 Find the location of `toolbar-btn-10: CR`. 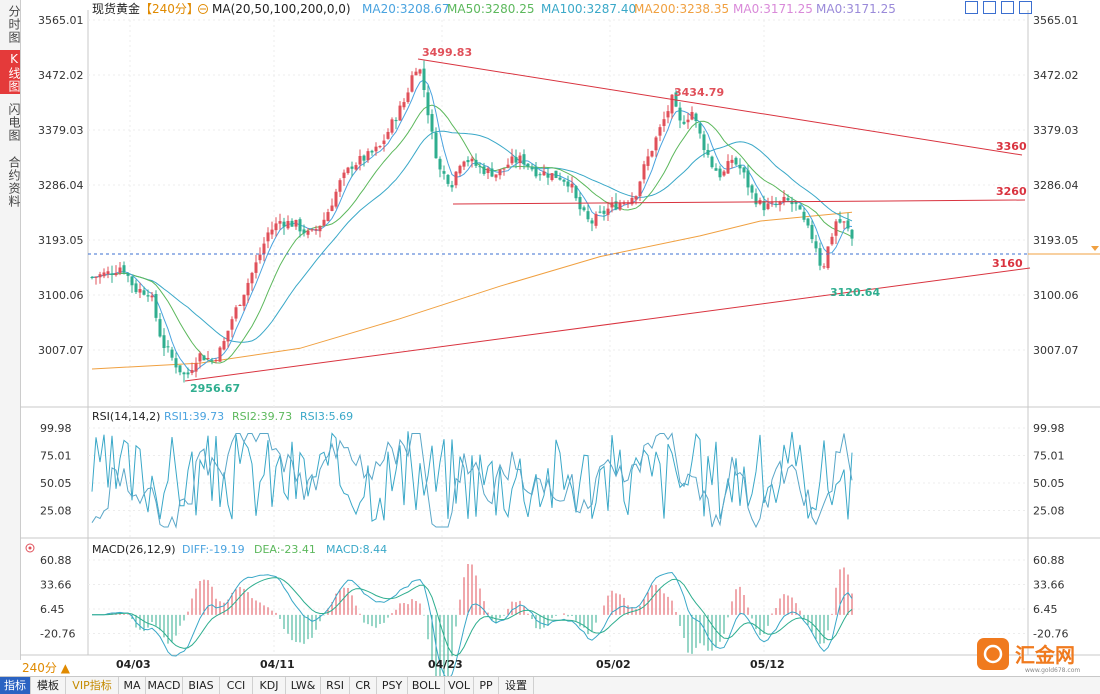

toolbar-btn-10: CR is located at coordinates (363, 685).